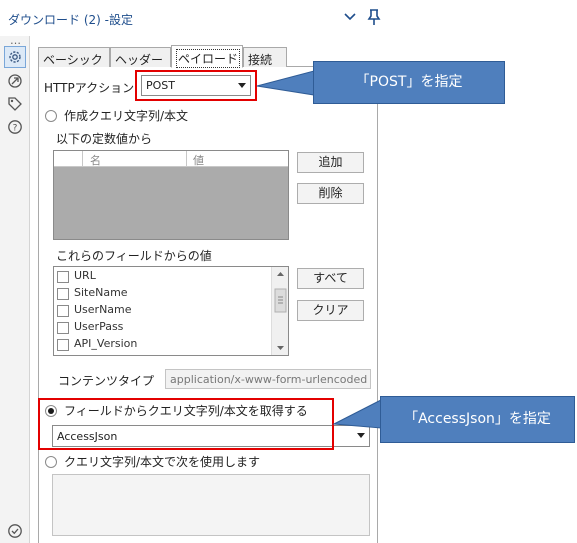 This screenshot has width=577, height=543. What do you see at coordinates (285, 83) in the screenshot?
I see `post-callout-pointer` at bounding box center [285, 83].